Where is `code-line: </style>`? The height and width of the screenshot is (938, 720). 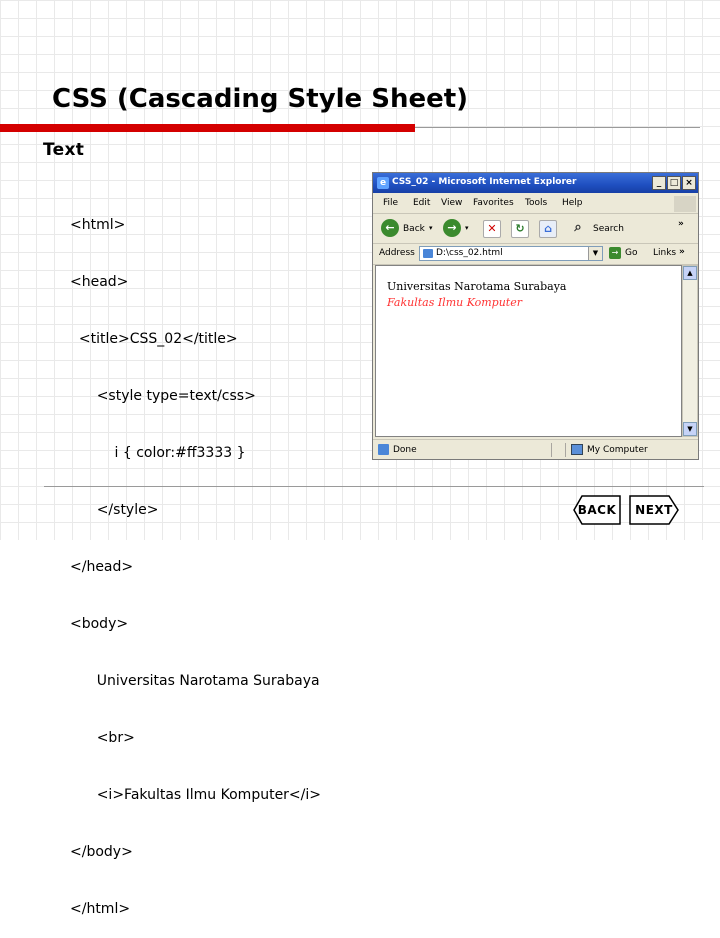
code-line: </style> is located at coordinates (114, 510).